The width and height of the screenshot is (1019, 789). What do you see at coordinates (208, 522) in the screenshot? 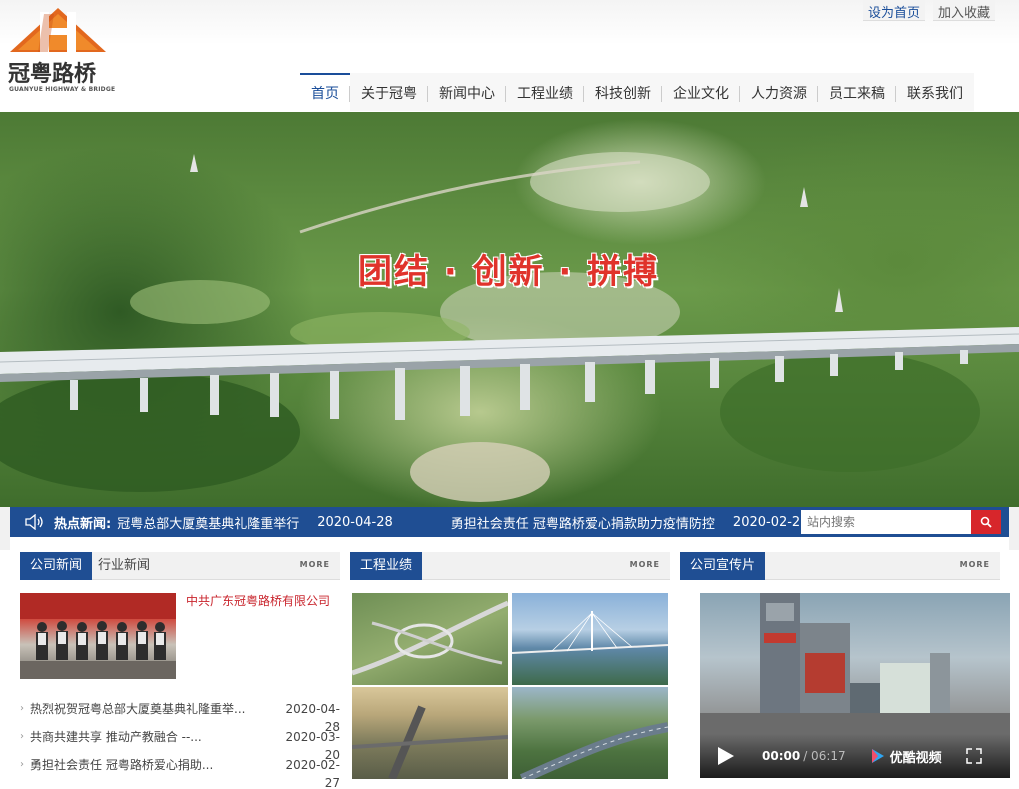
I see `hot-news-item: 冠粤总部大厦奠基典礼隆重举行` at bounding box center [208, 522].